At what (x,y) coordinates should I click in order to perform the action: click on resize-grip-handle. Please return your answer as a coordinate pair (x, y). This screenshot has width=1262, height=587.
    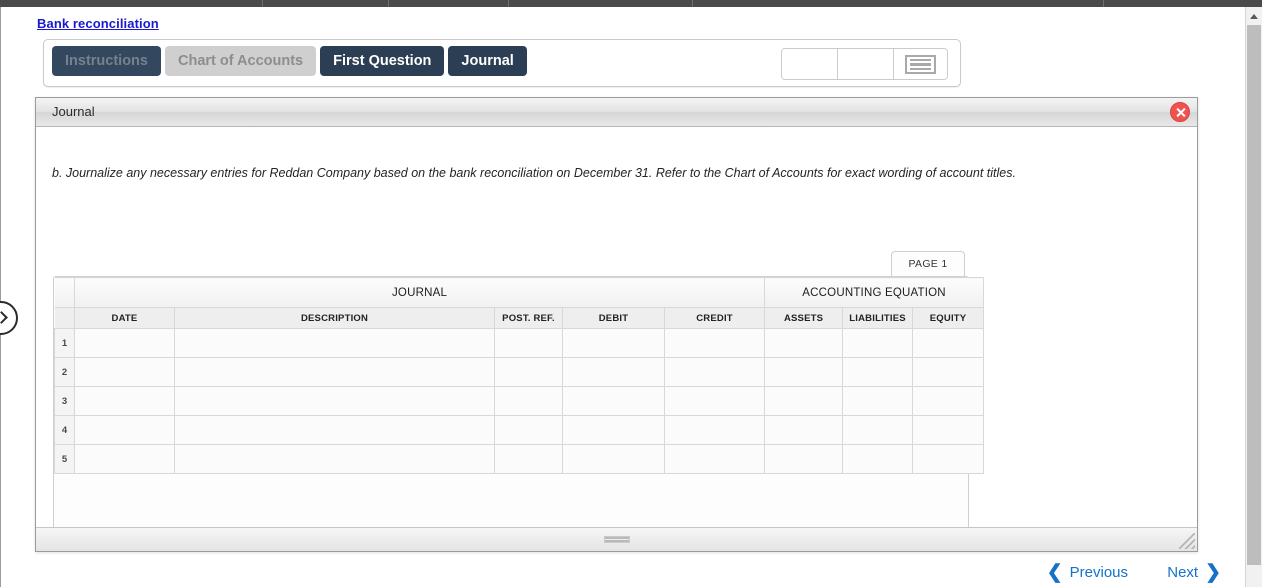
    Looking at the image, I should click on (616, 539).